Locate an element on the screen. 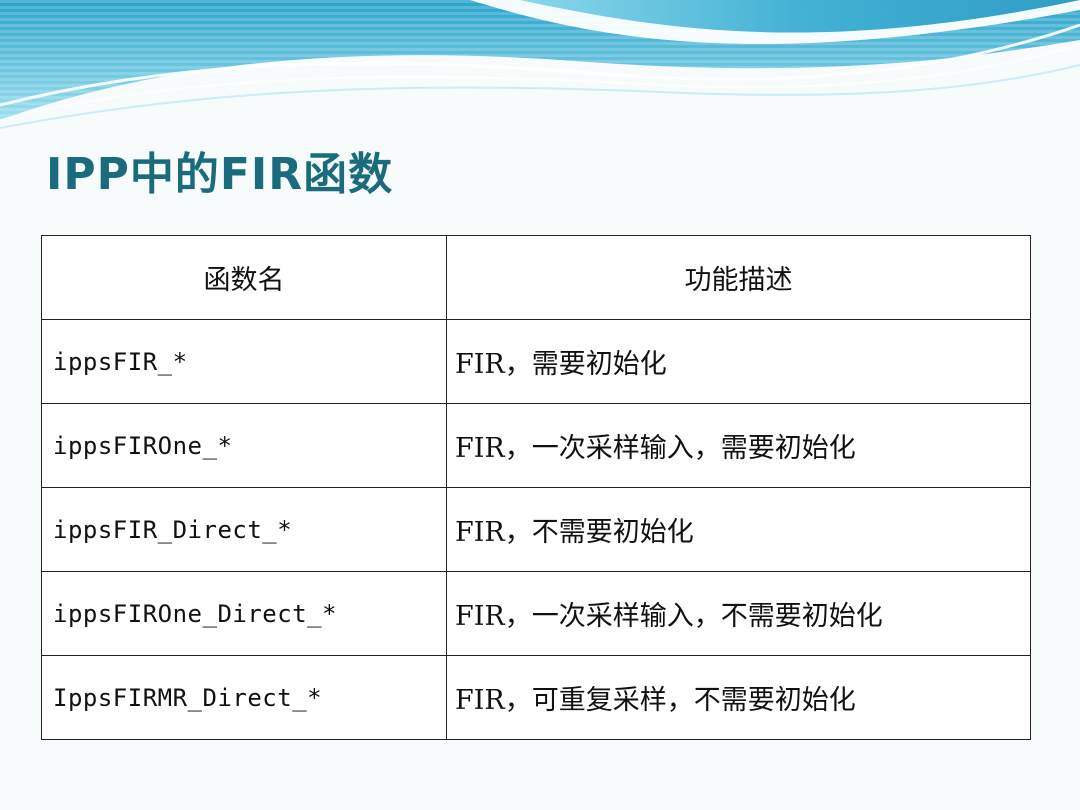 Image resolution: width=1080 pixels, height=810 pixels. description-cell: FIR，需要初始化 is located at coordinates (738, 361).